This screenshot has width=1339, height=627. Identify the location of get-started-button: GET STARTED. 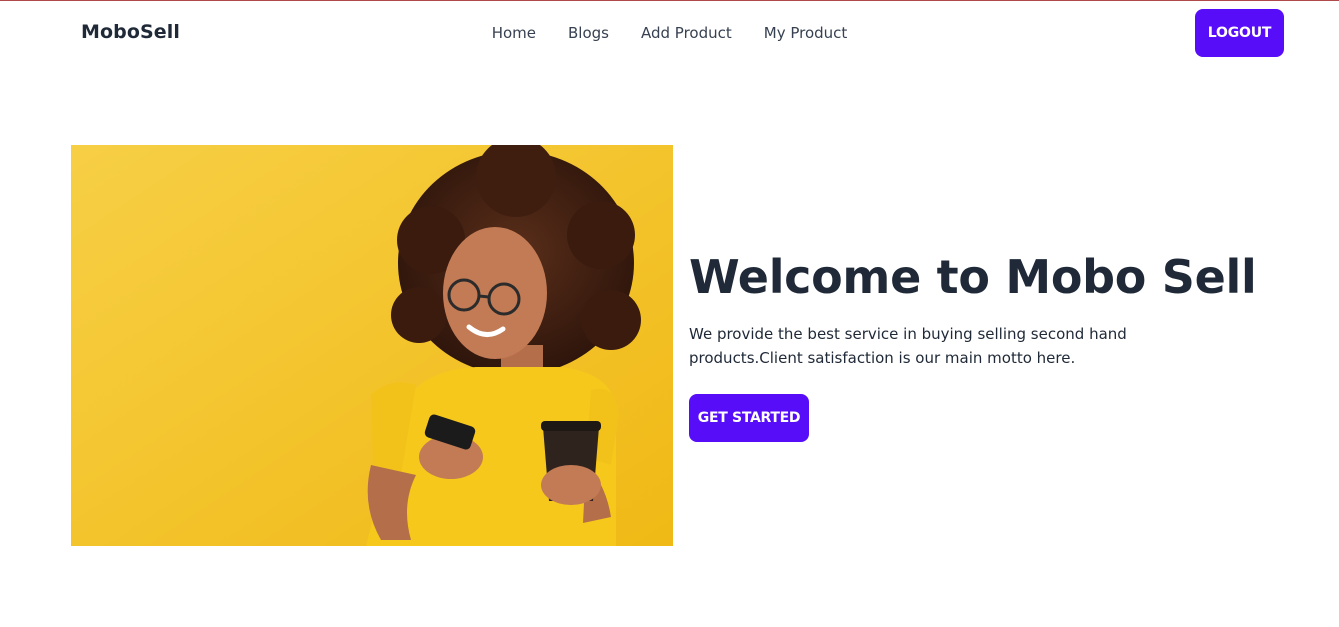
(749, 418).